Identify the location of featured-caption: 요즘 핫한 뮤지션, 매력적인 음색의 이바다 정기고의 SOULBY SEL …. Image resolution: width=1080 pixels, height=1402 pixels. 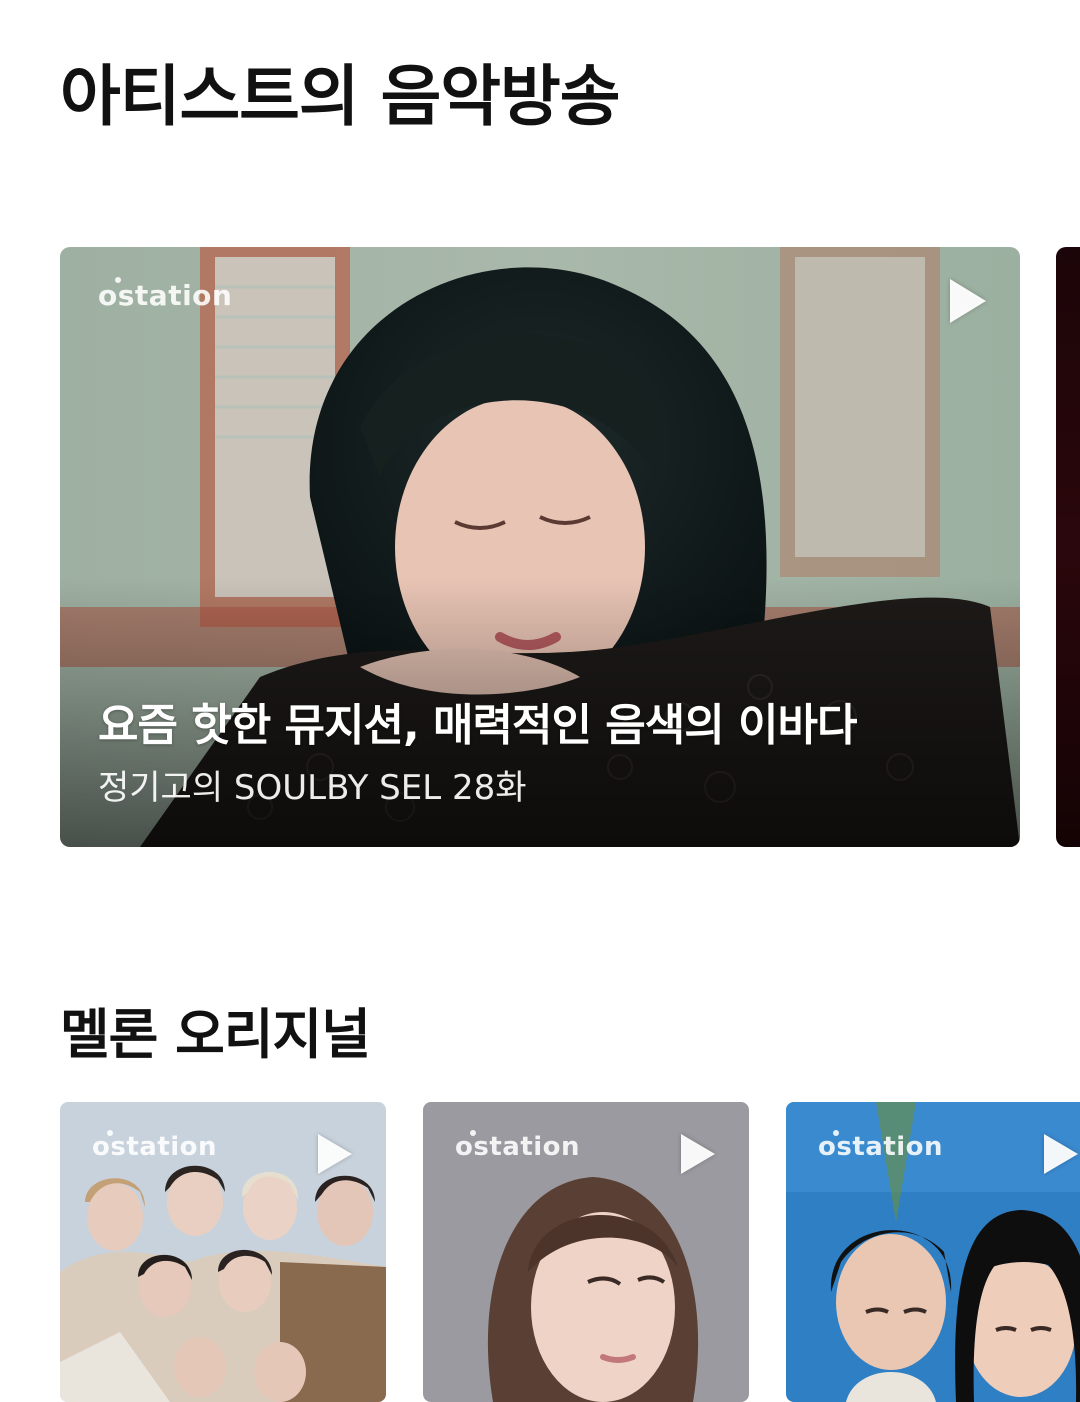
(544, 772).